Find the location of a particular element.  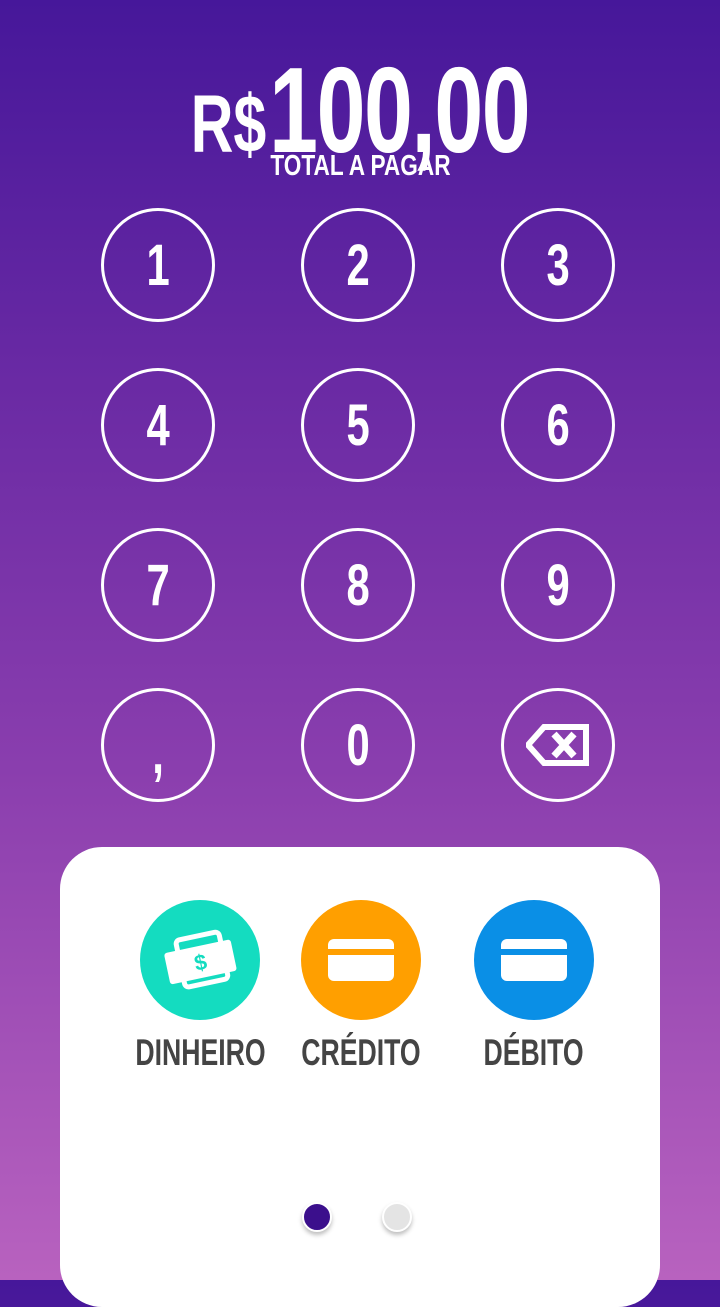

key-label: 4 is located at coordinates (158, 425).